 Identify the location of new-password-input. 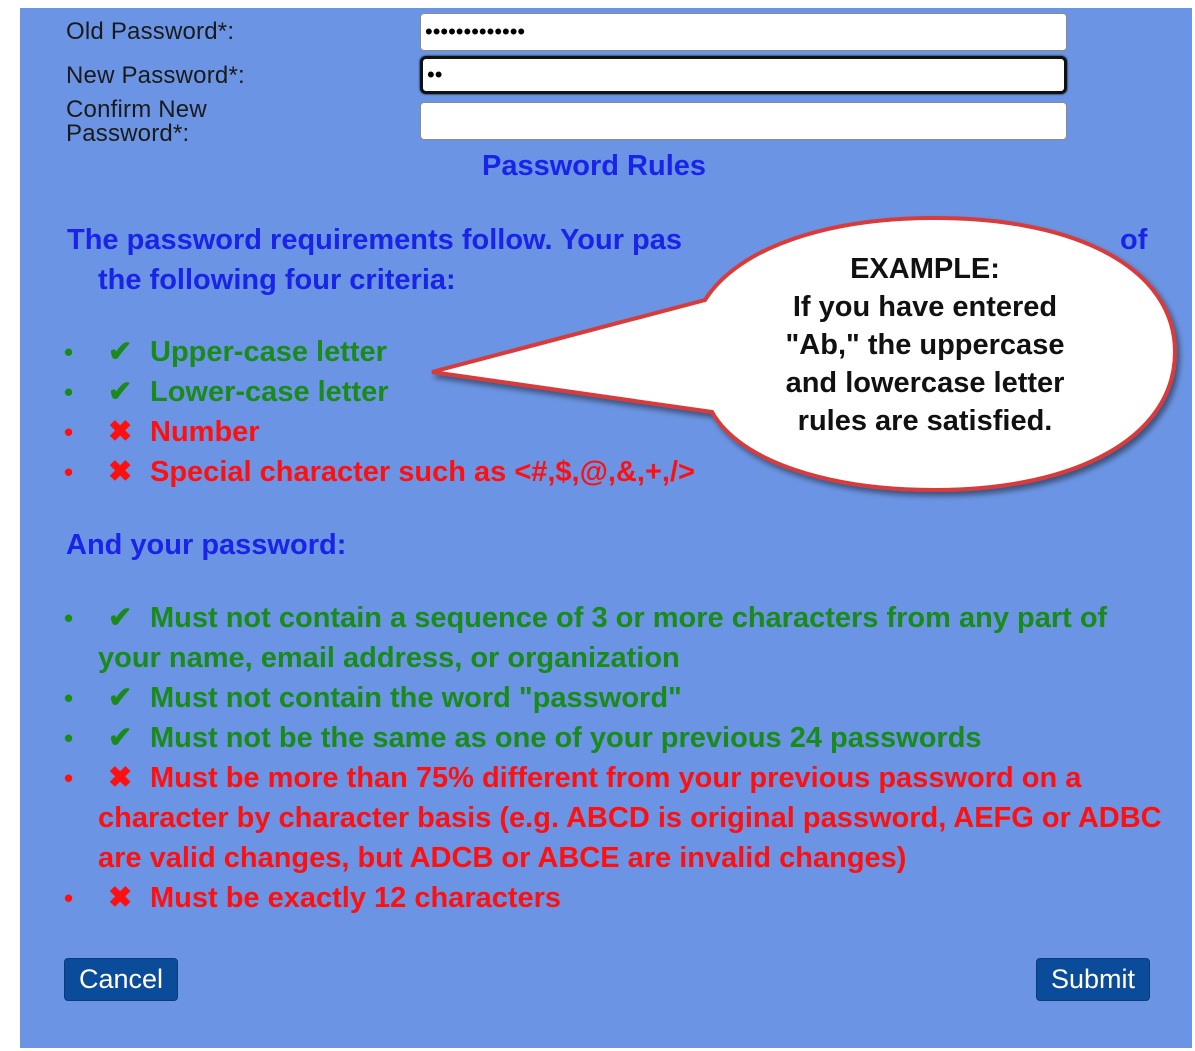
(743, 75).